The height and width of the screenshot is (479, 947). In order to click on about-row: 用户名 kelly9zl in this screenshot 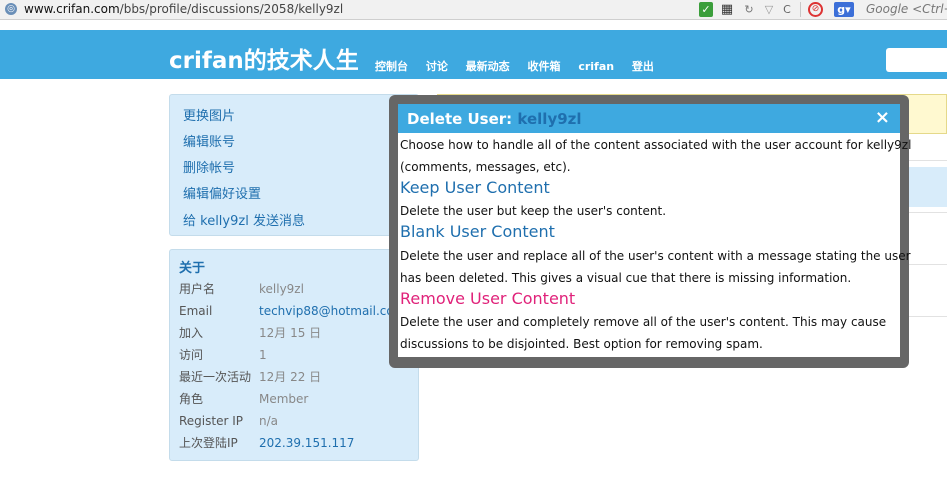, I will do `click(241, 289)`.